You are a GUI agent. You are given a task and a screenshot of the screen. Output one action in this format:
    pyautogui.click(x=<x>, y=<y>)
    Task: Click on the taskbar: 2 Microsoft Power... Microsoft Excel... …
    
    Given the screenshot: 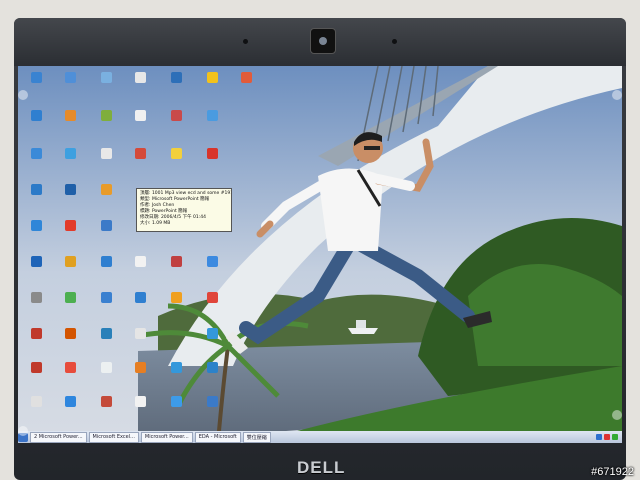 What is the action you would take?
    pyautogui.click(x=320, y=437)
    